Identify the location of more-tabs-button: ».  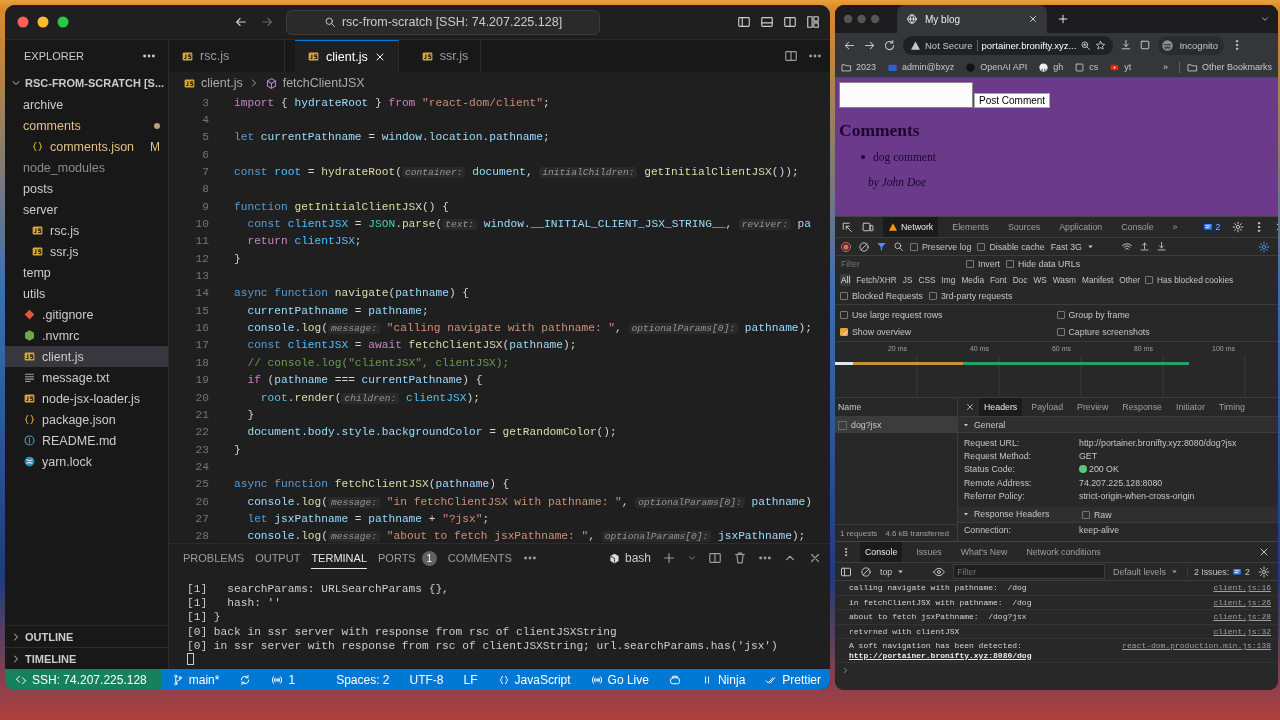
(1175, 227).